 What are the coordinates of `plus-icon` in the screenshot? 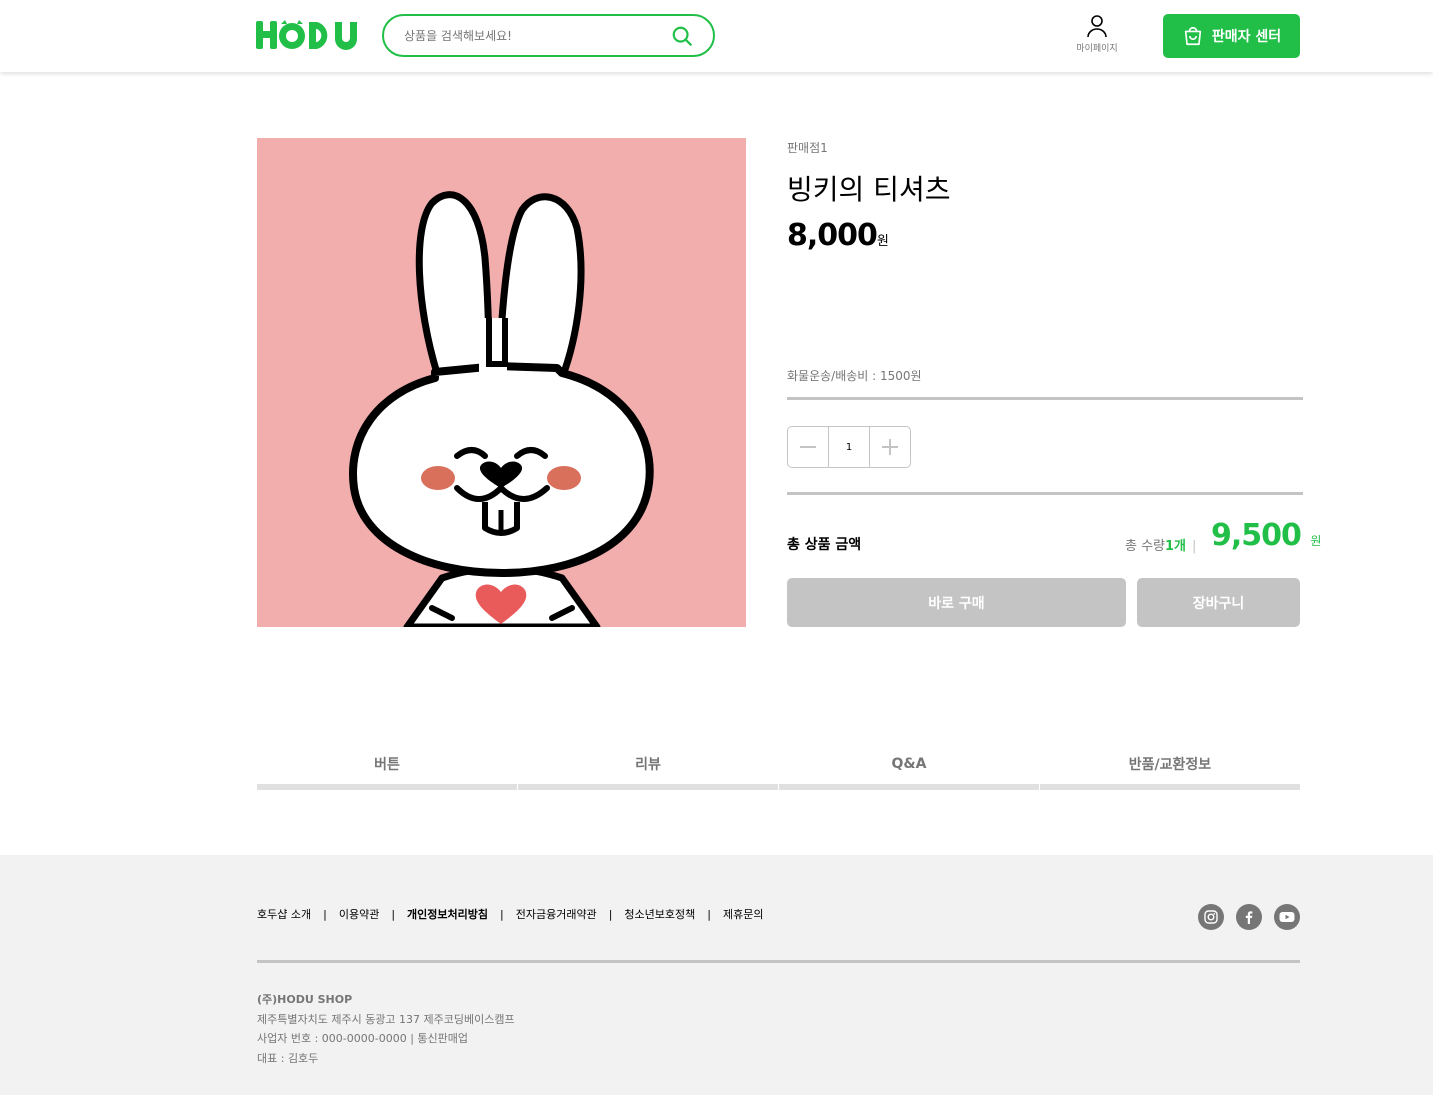 It's located at (890, 447).